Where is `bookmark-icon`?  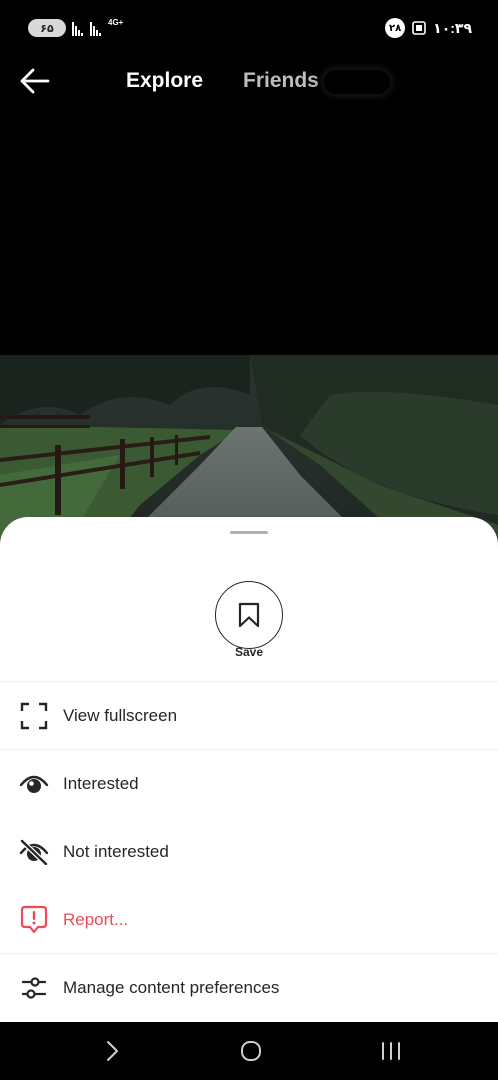
bookmark-icon is located at coordinates (249, 615).